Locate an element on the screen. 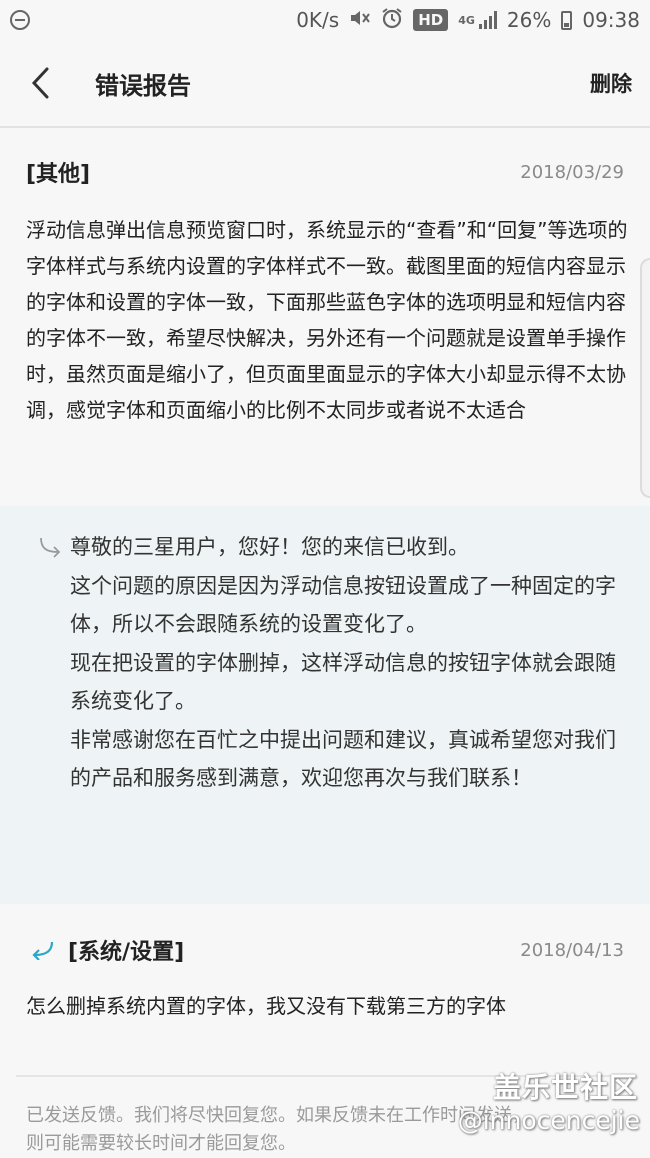 The width and height of the screenshot is (650, 1158). page-title: 错误报告 is located at coordinates (143, 85).